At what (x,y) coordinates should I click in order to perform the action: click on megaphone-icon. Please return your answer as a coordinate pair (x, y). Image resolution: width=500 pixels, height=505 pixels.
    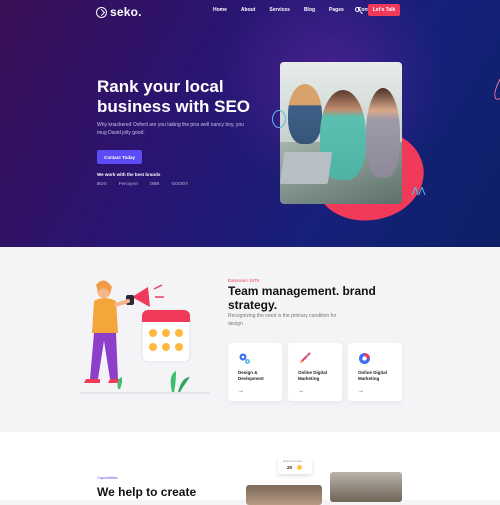
    Looking at the image, I should click on (145, 295).